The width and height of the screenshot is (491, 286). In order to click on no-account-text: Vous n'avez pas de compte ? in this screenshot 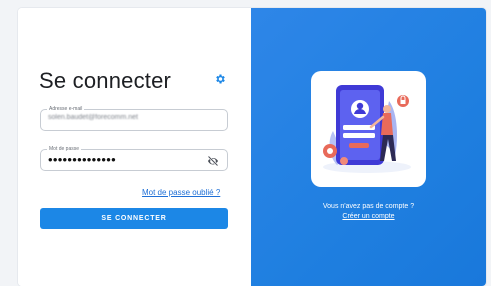, I will do `click(368, 206)`.